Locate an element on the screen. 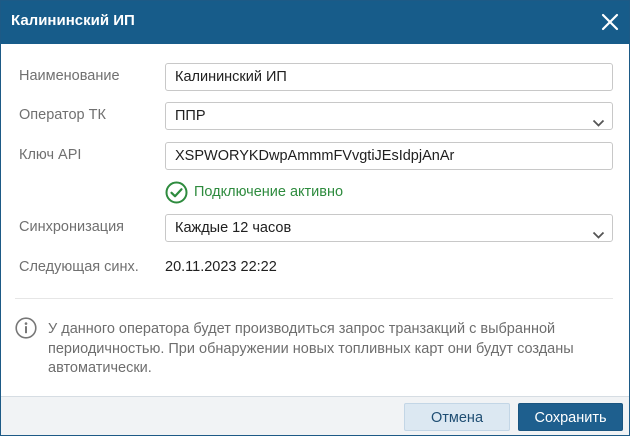  connection-status: Подключение активно is located at coordinates (254, 192).